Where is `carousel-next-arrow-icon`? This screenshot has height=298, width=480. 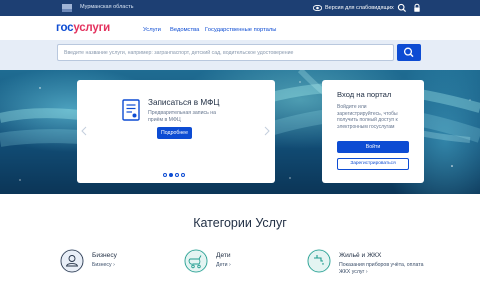 carousel-next-arrow-icon is located at coordinates (267, 131).